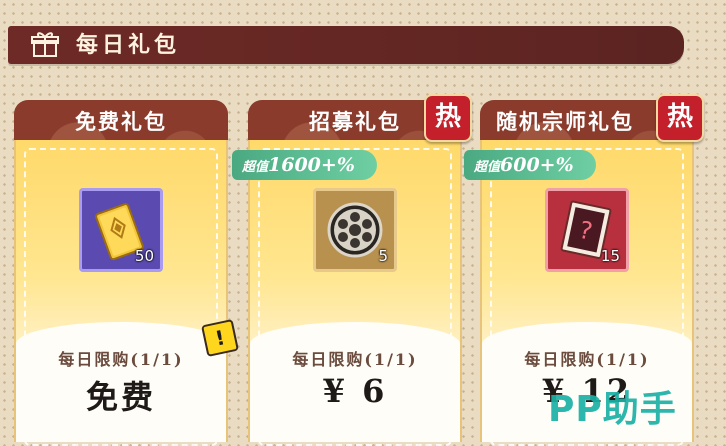 Image resolution: width=726 pixels, height=446 pixels. I want to click on item-count: 15, so click(610, 256).